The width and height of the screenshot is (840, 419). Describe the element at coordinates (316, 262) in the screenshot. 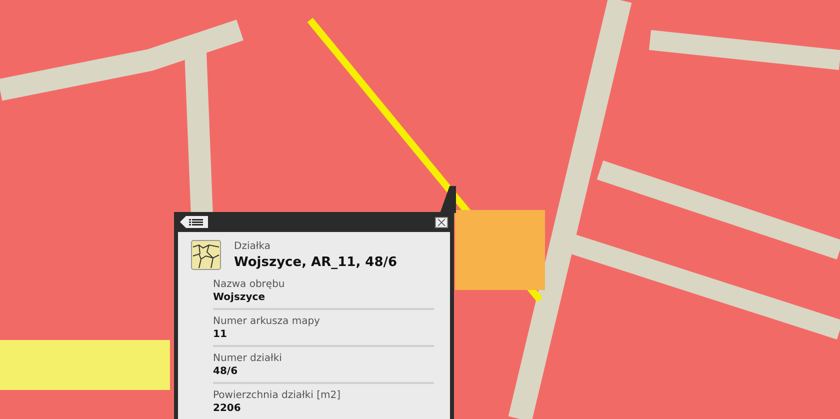

I see `parcel-title: Wojszyce, AR_11, 48/6` at that location.